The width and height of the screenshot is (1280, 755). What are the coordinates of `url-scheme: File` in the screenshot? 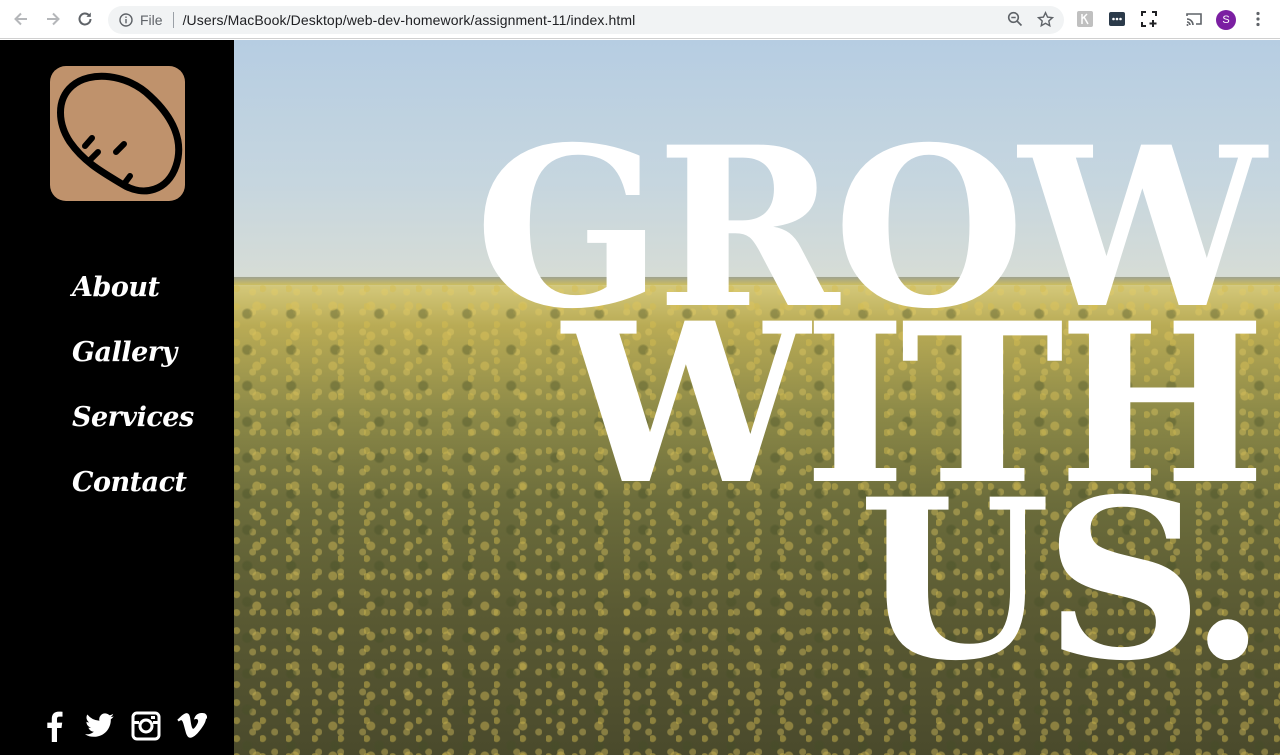 It's located at (151, 20).